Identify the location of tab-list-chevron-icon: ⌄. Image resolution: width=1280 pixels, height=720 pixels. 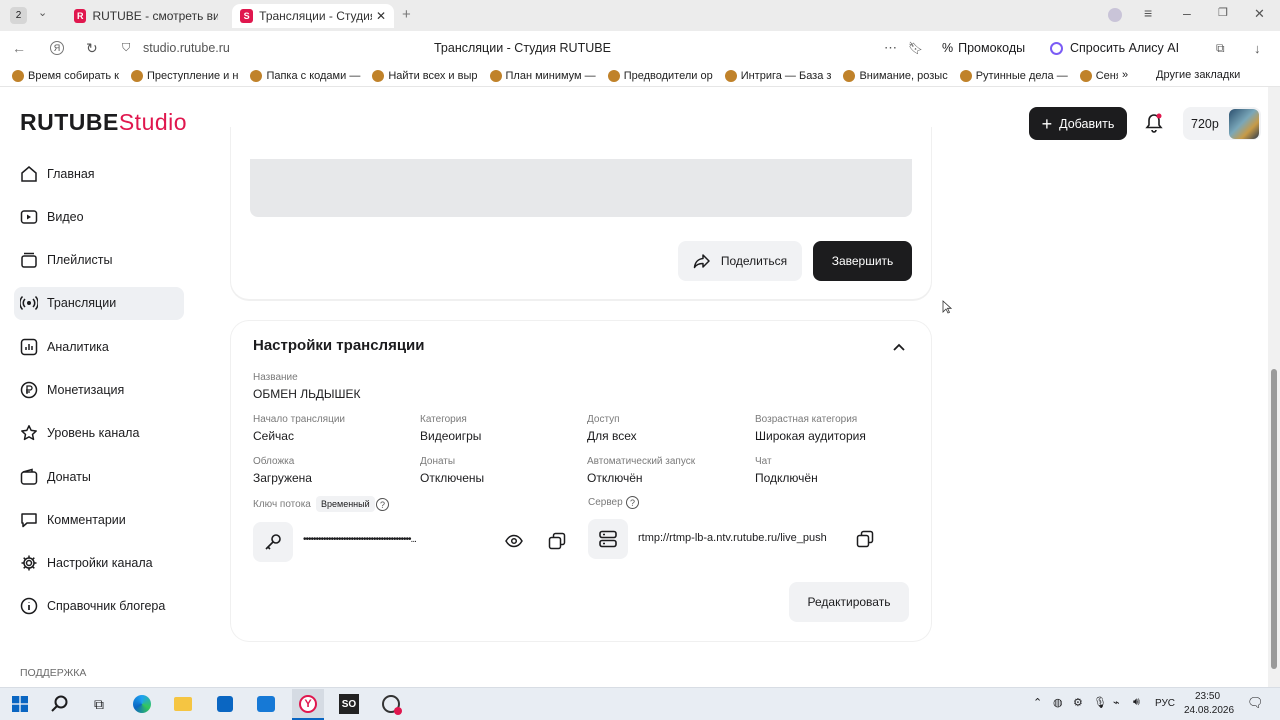
(42, 12).